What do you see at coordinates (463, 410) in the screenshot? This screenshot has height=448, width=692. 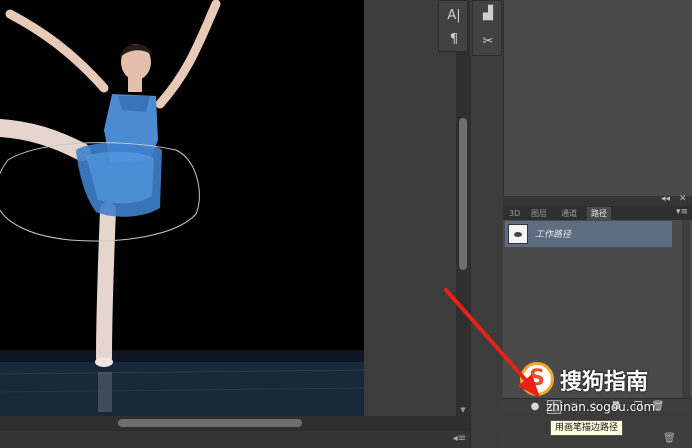 I see `scroll-down-arrow-icon: ▼` at bounding box center [463, 410].